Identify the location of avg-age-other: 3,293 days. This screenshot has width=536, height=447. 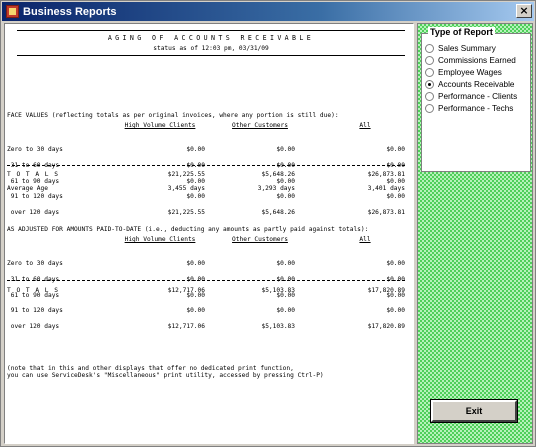
(276, 188).